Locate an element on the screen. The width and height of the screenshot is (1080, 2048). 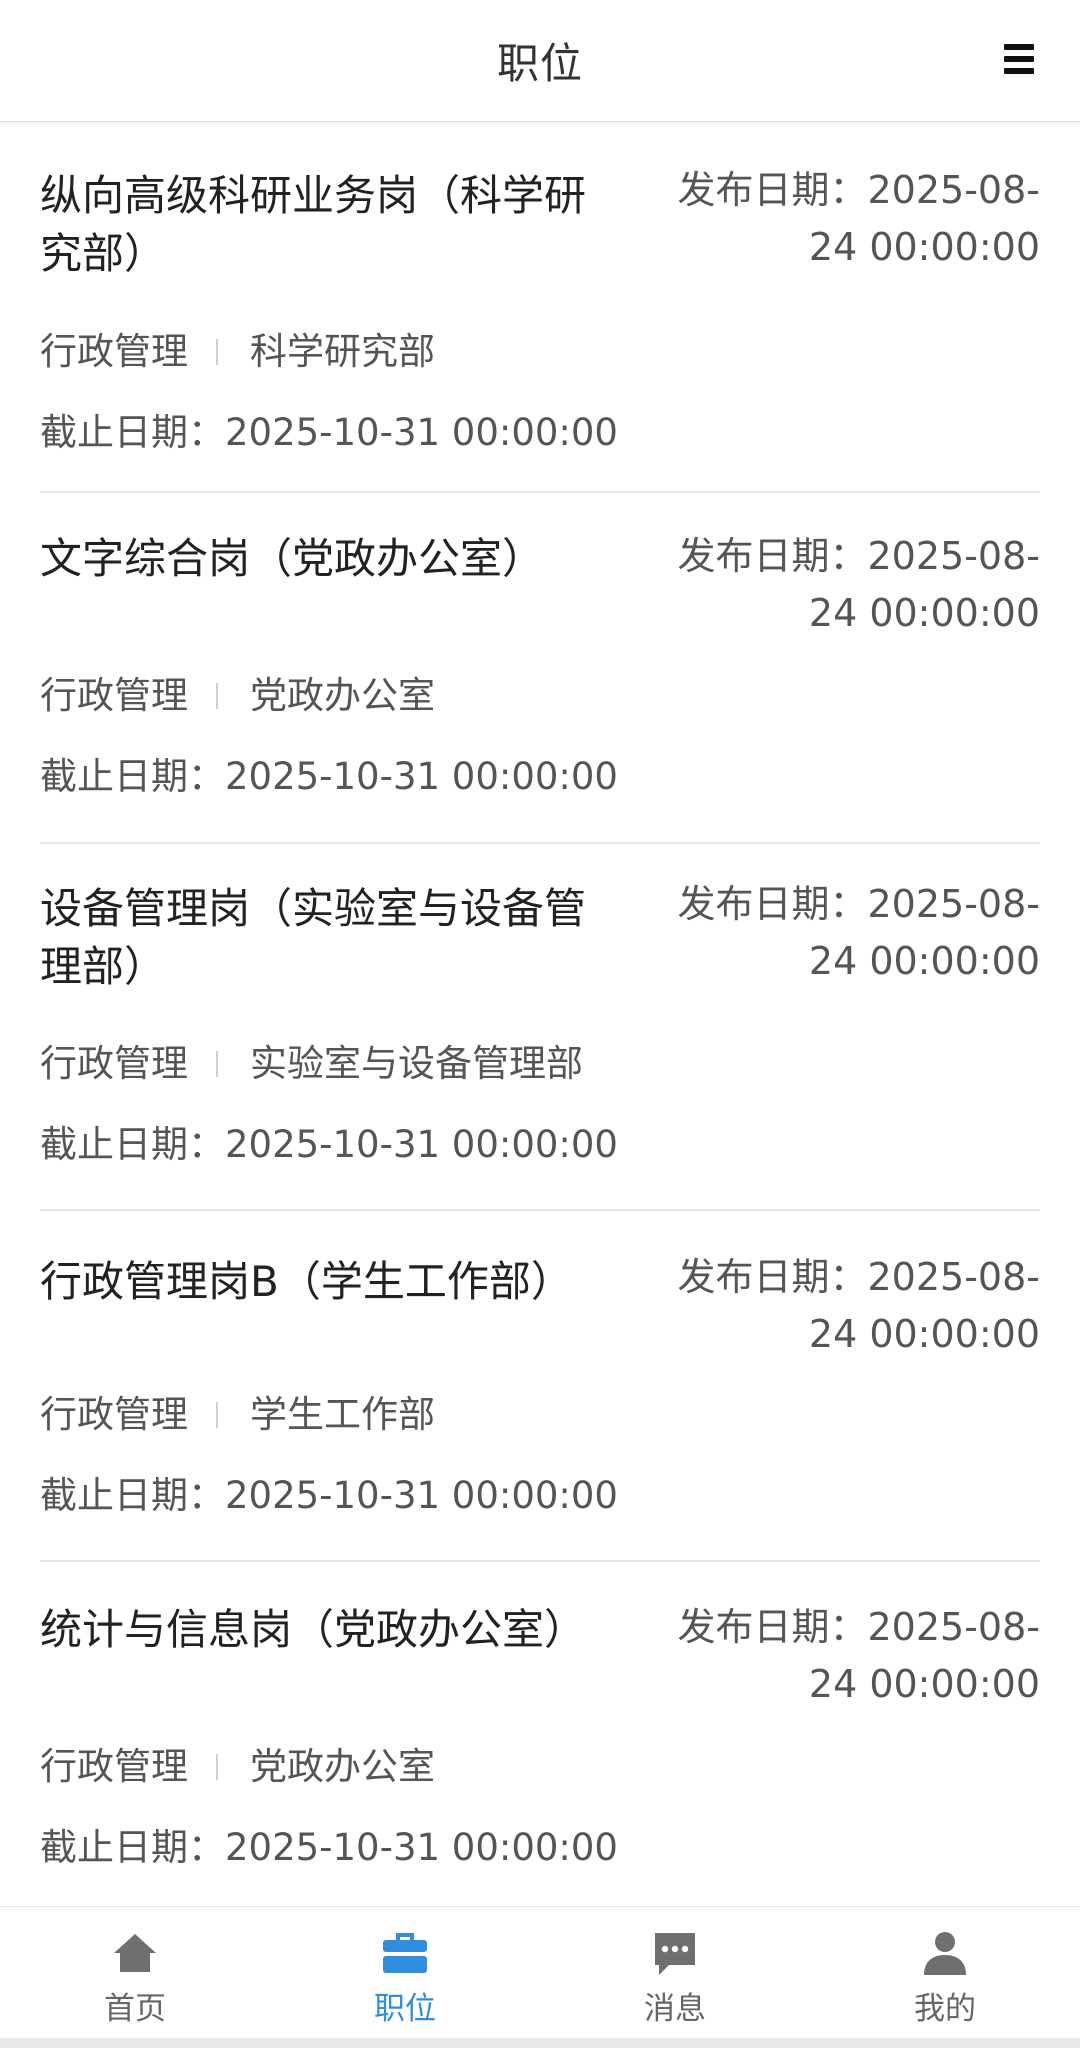
tab-label: 消息 is located at coordinates (675, 2009).